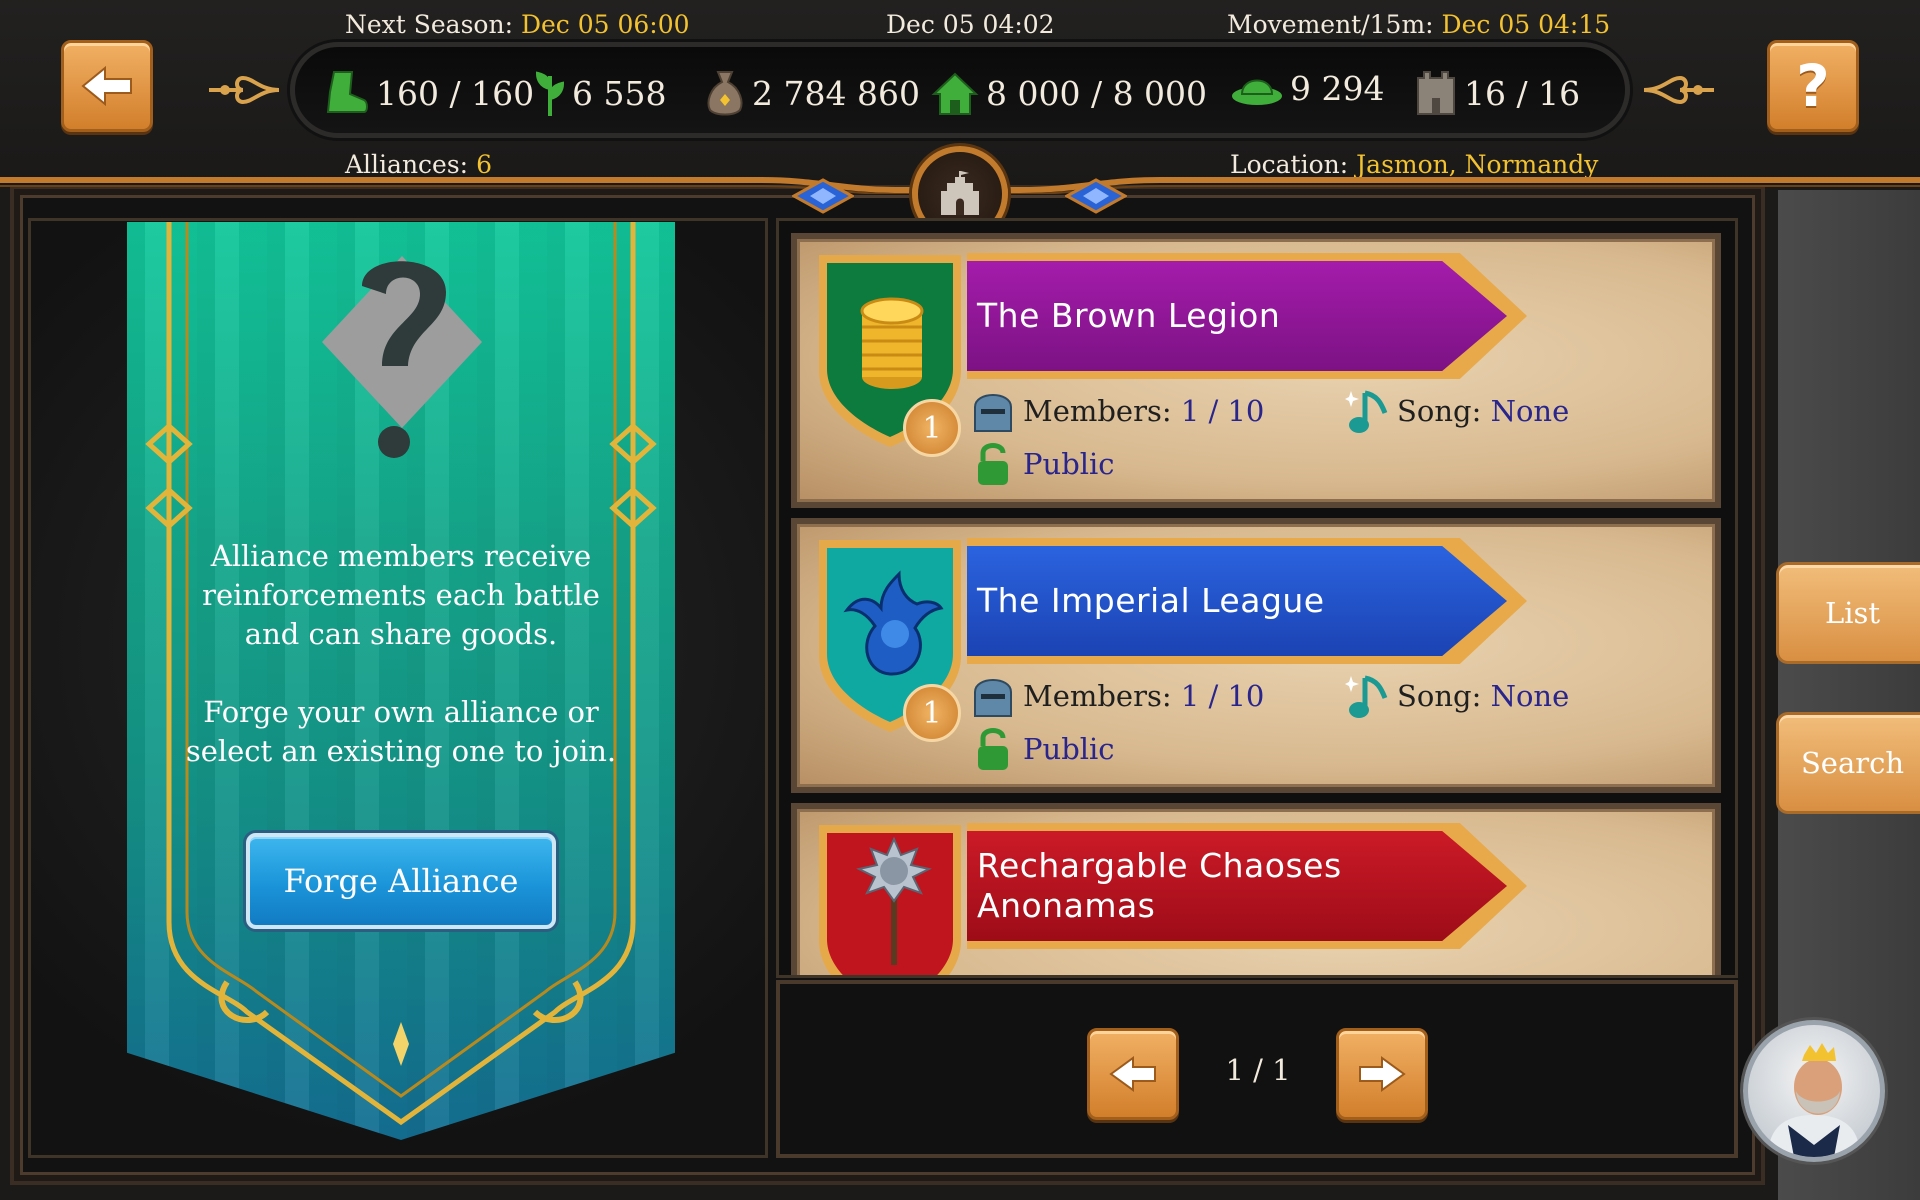  Describe the element at coordinates (892, 343) in the screenshot. I see `gold-coins-icon` at that location.